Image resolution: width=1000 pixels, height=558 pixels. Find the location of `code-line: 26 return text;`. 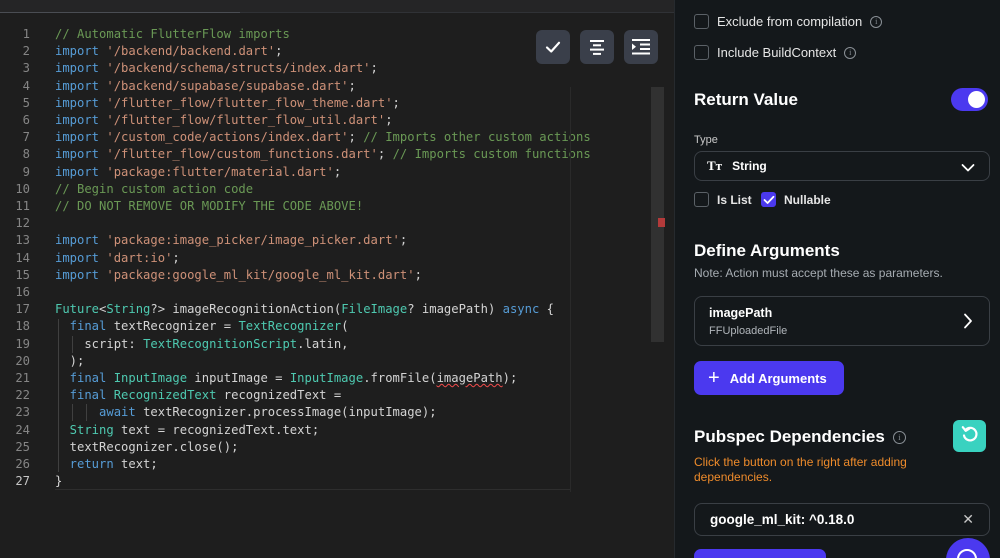

code-line: 26 return text; is located at coordinates (330, 464).